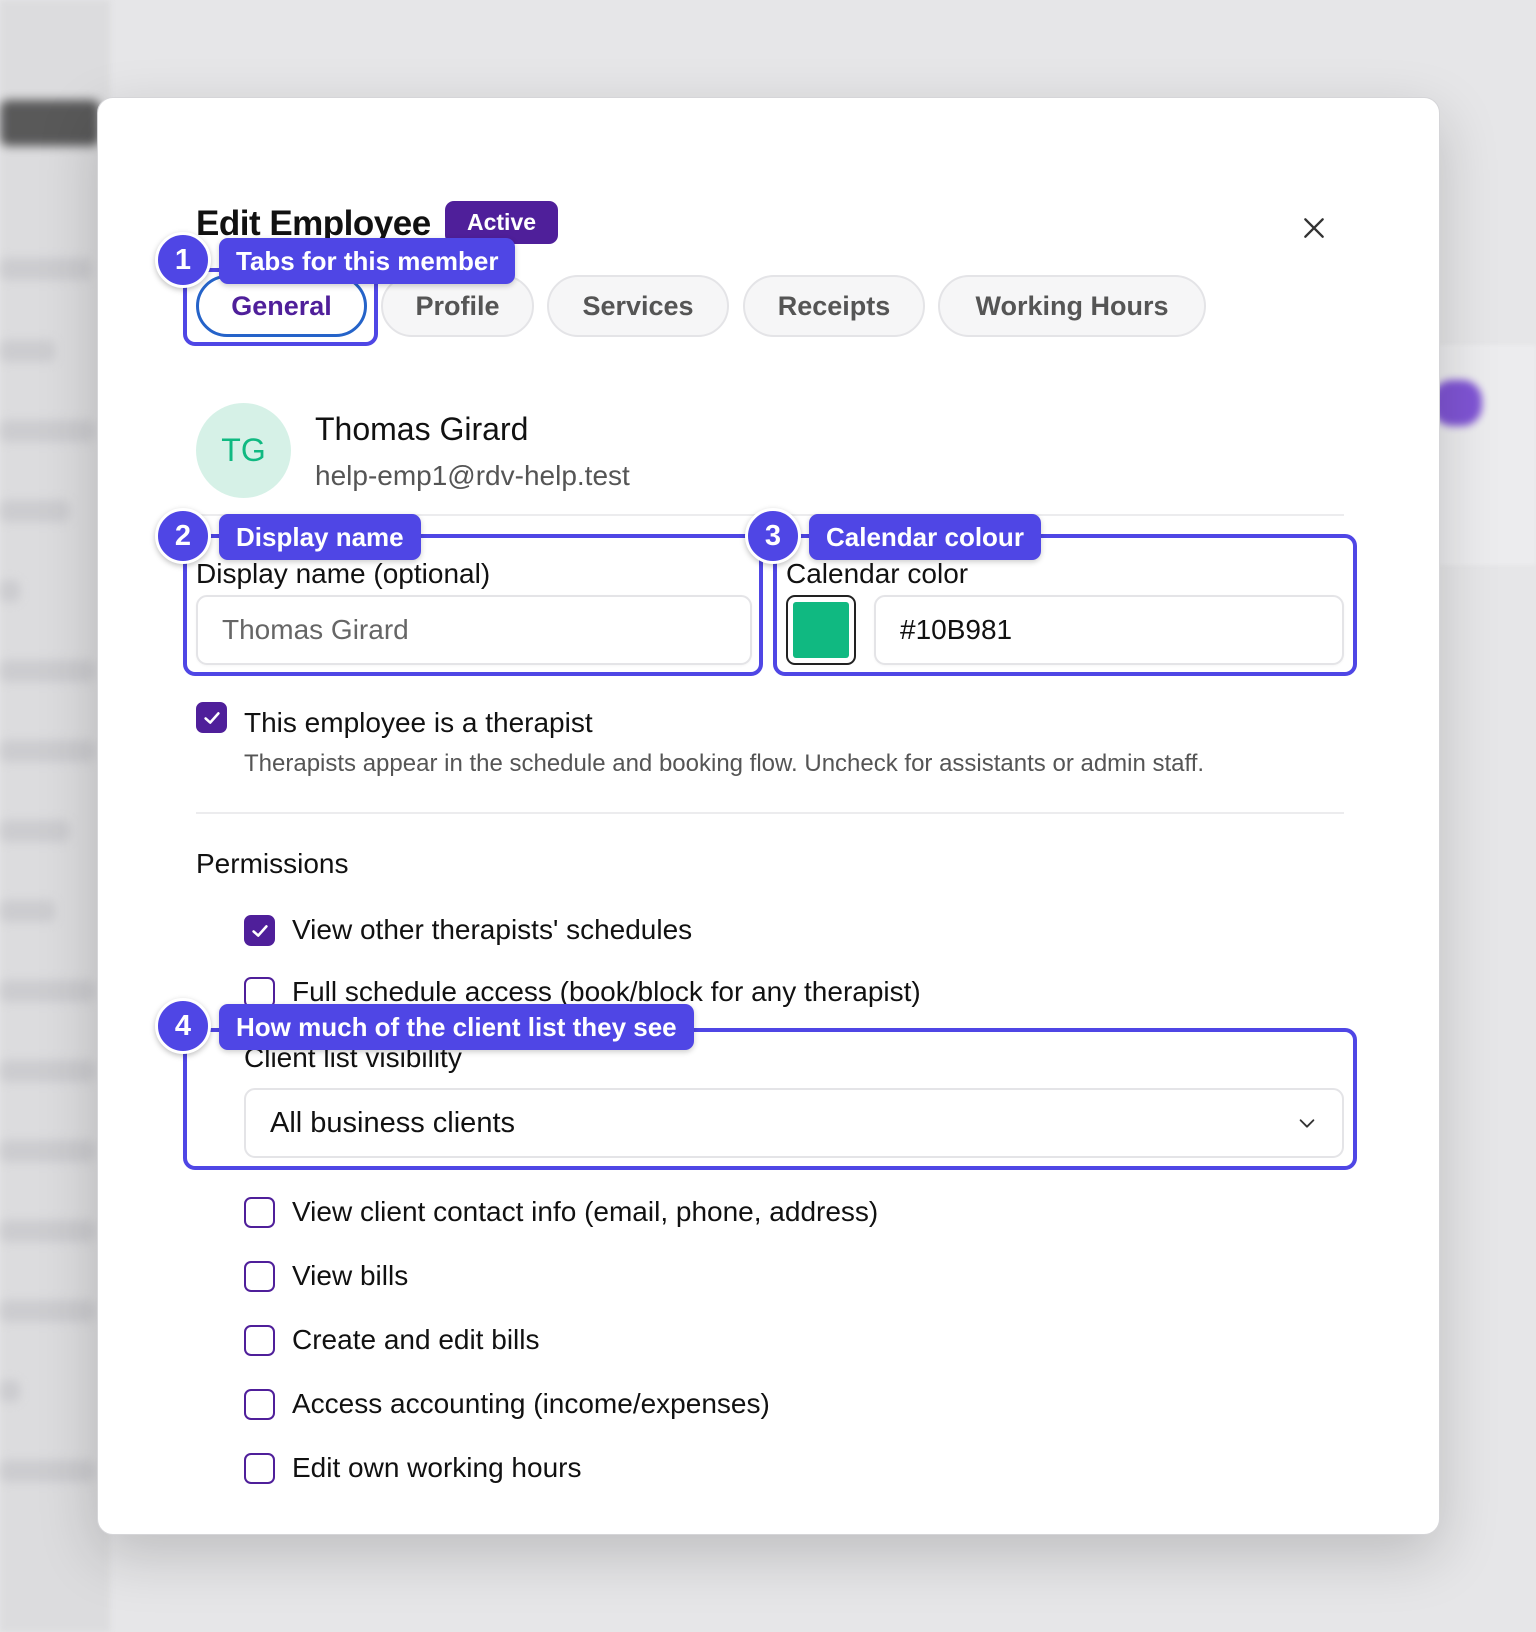  Describe the element at coordinates (367, 261) in the screenshot. I see `annotation-label: Tabs for this member` at that location.